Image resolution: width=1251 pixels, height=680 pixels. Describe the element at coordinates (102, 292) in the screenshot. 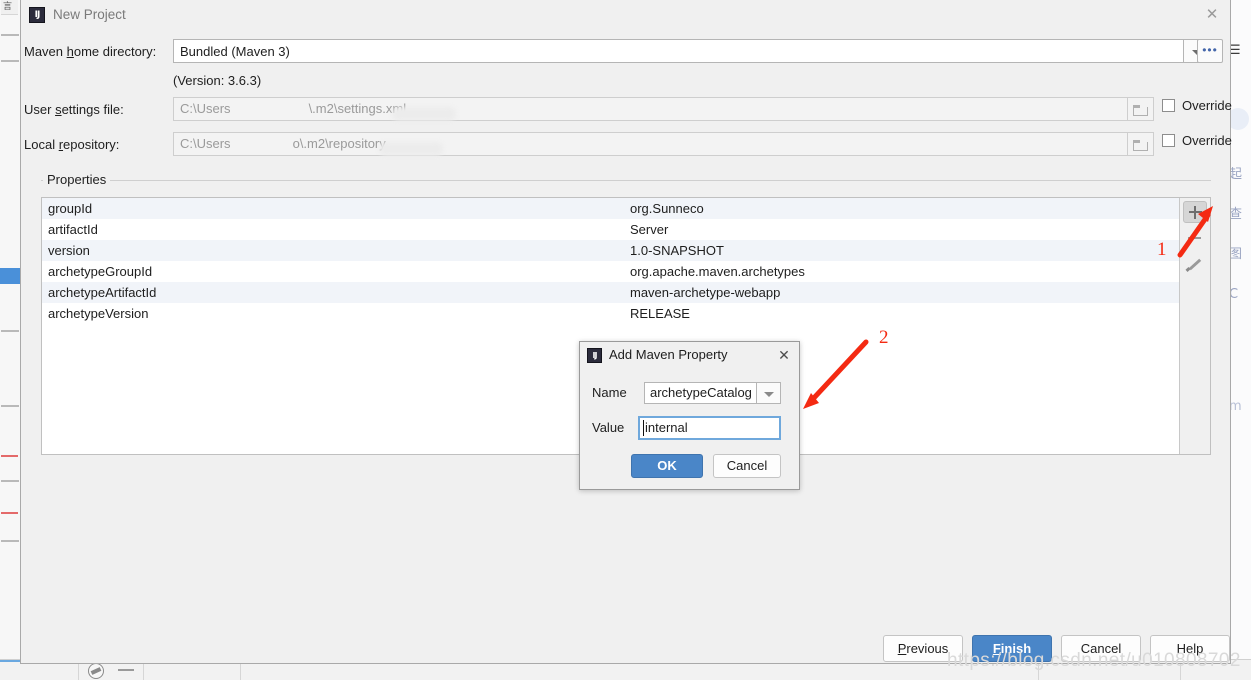

I see `property-key-cell: archetypeArtifactId` at that location.